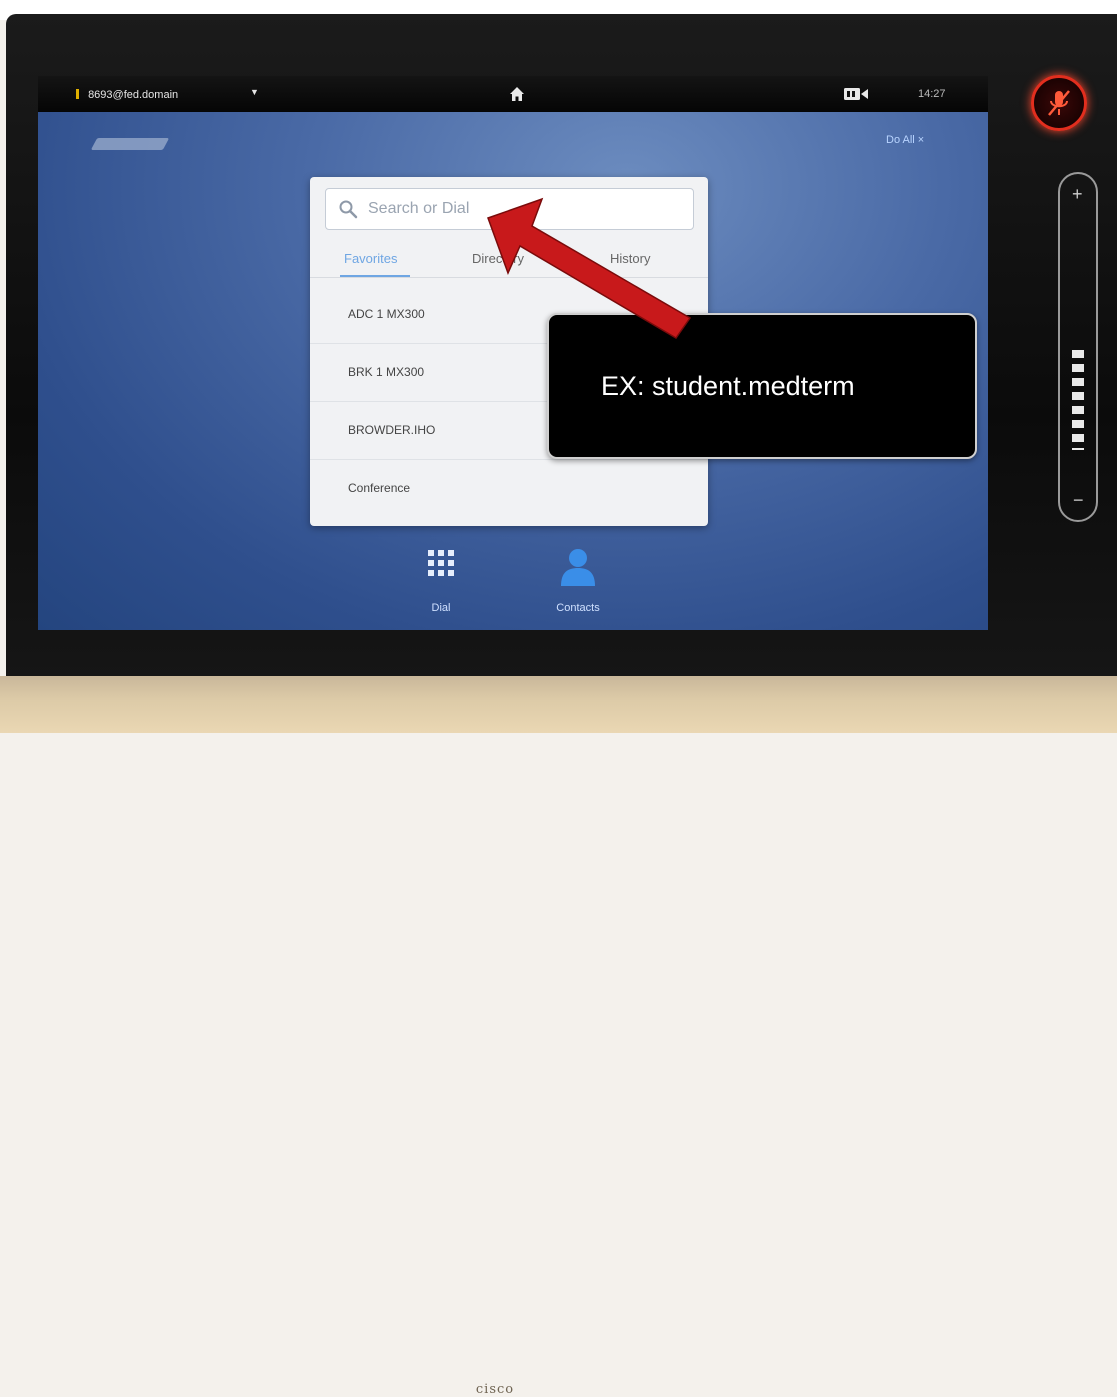  What do you see at coordinates (509, 277) in the screenshot?
I see `divider` at bounding box center [509, 277].